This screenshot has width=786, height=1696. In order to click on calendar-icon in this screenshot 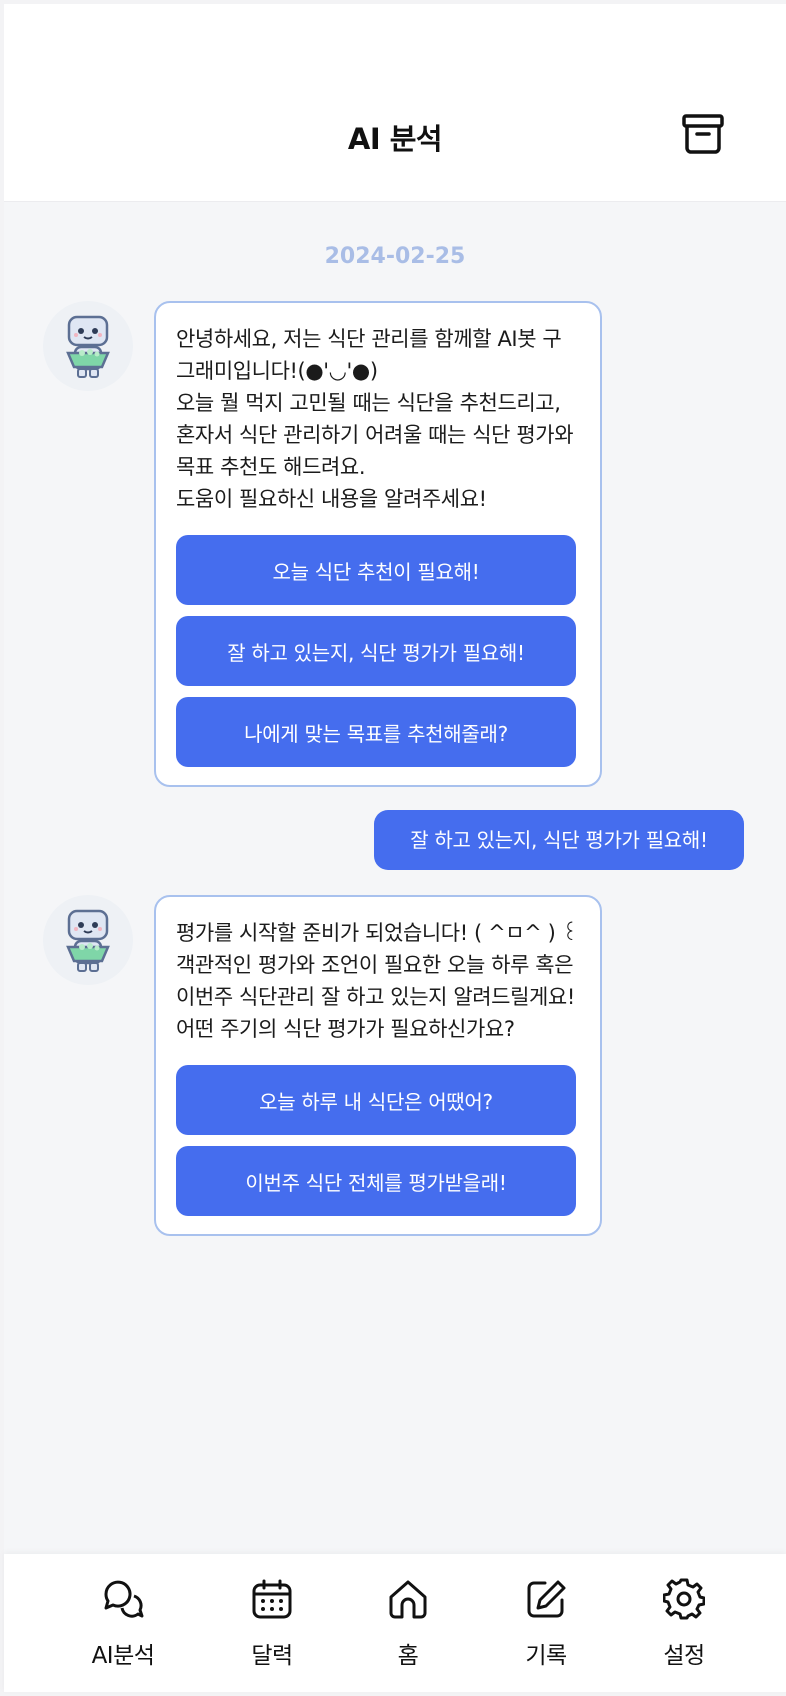, I will do `click(272, 1599)`.